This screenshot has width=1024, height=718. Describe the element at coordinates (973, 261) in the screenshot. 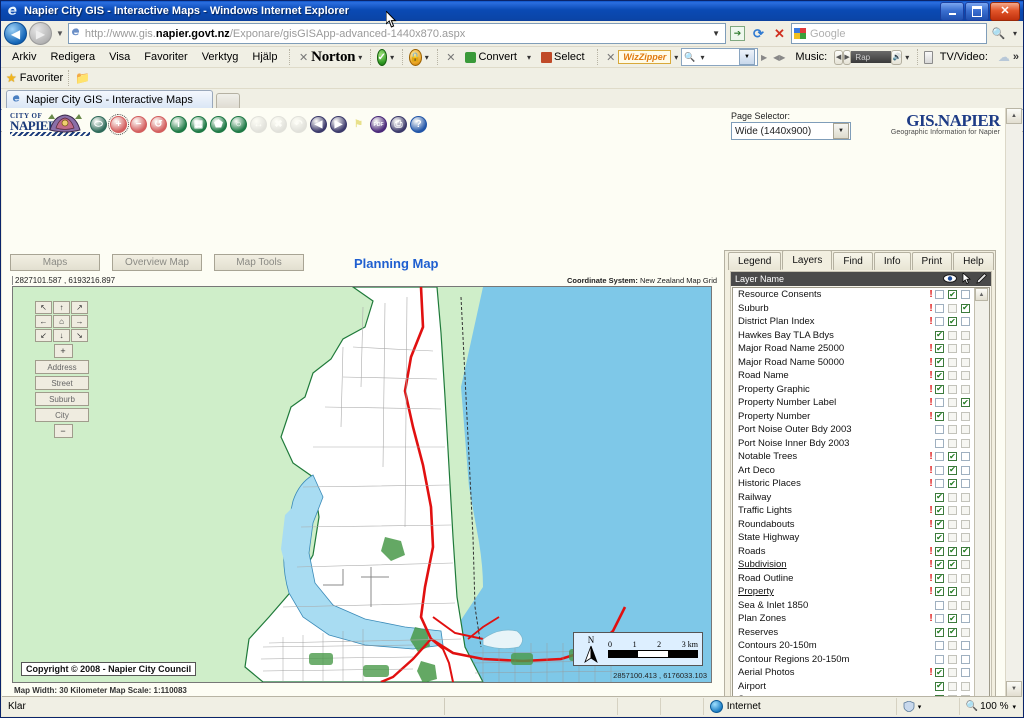

I see `tab-help: Help` at that location.